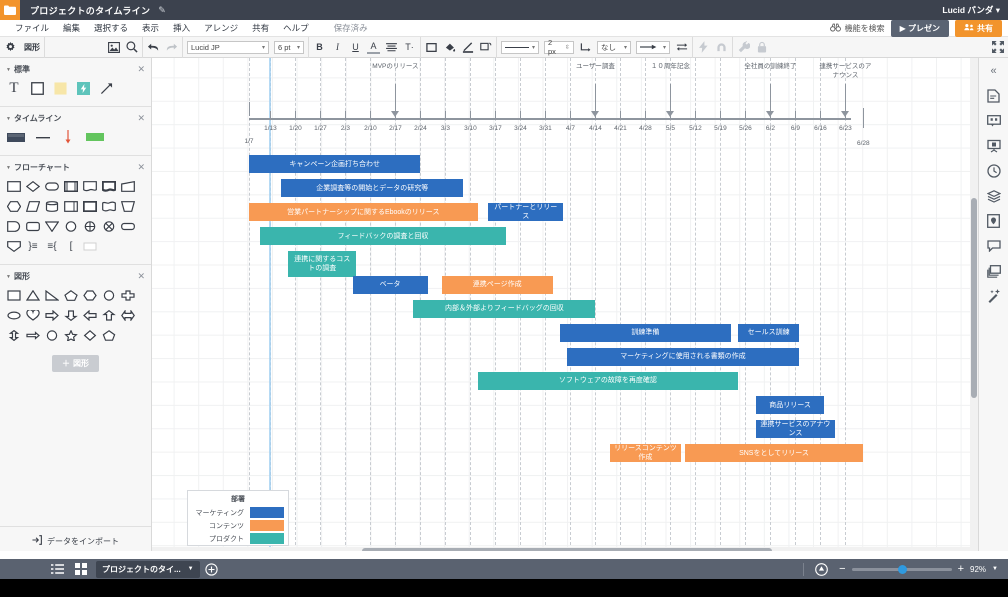 This screenshot has width=1008, height=597. What do you see at coordinates (770, 66) in the screenshot?
I see `milestone-label: 全社員の訓練終了` at bounding box center [770, 66].